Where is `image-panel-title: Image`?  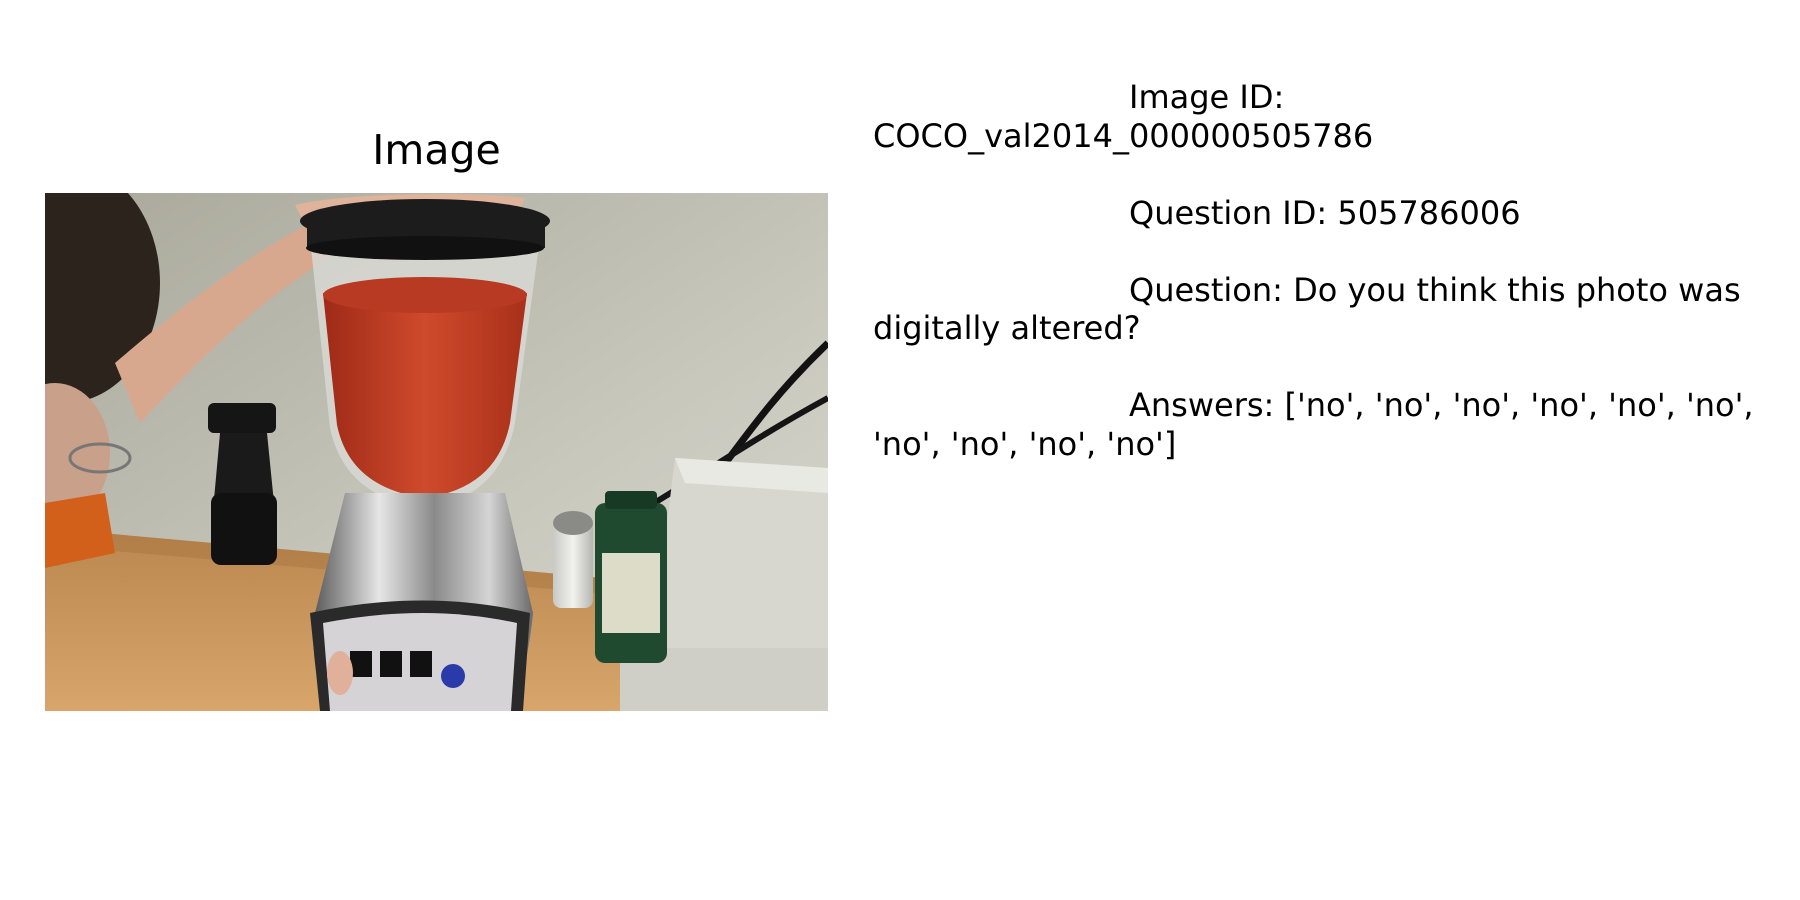
image-panel-title: Image is located at coordinates (436, 150).